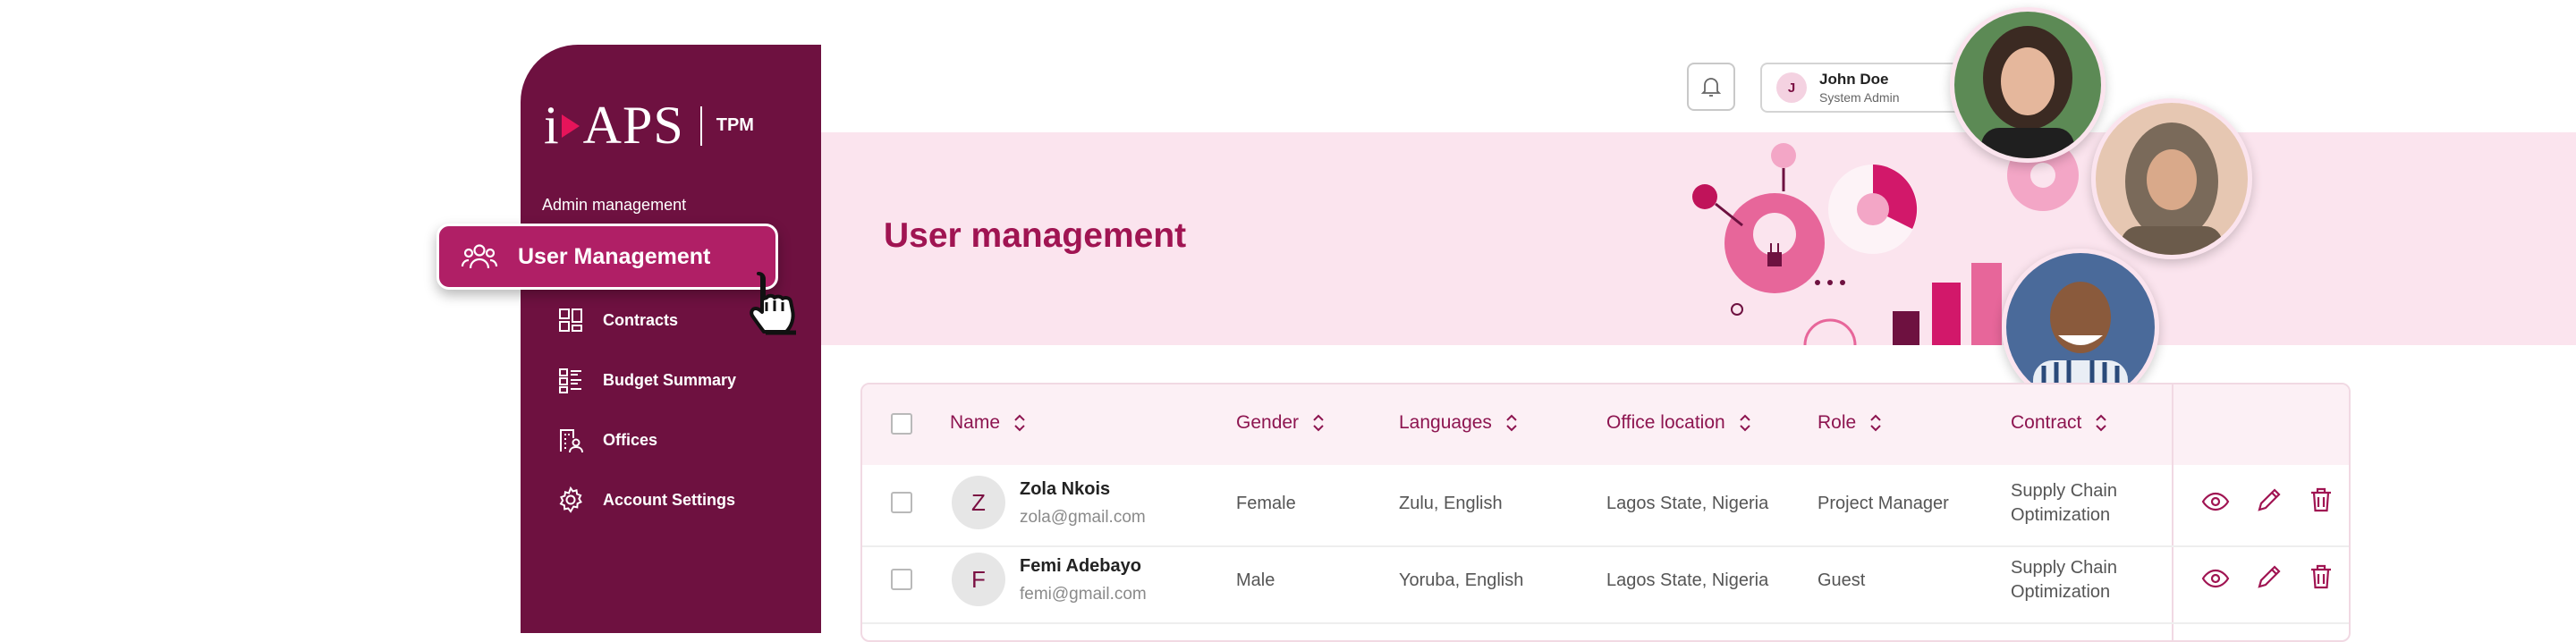 This screenshot has height=642, width=2576. I want to click on user-languages: Yoruba, English, so click(1461, 580).